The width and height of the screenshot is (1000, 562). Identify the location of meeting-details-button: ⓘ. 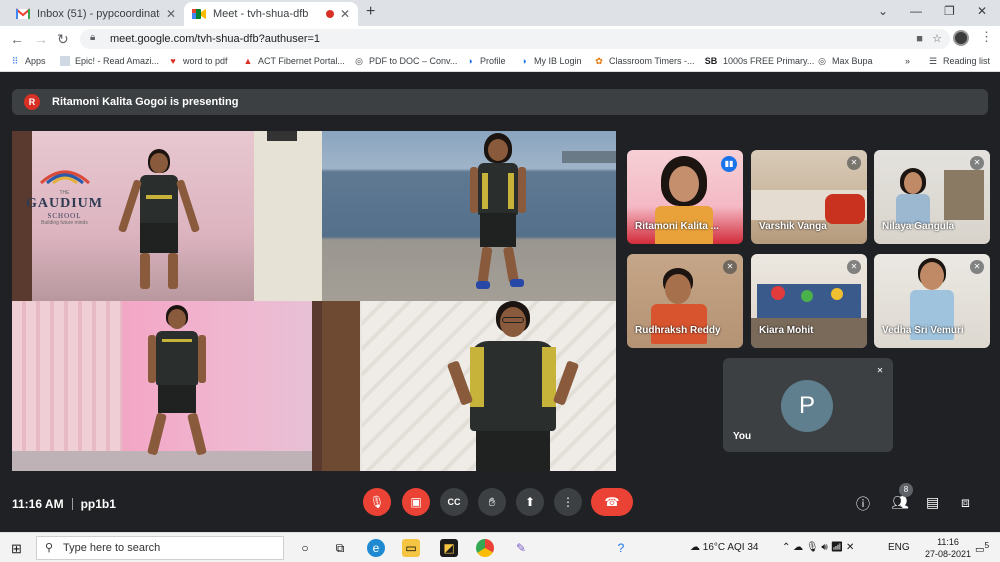
(863, 504).